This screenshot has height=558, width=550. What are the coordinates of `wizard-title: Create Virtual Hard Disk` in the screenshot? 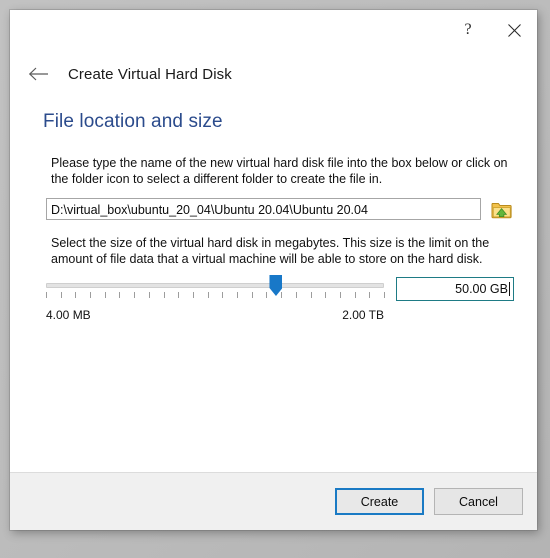 It's located at (150, 74).